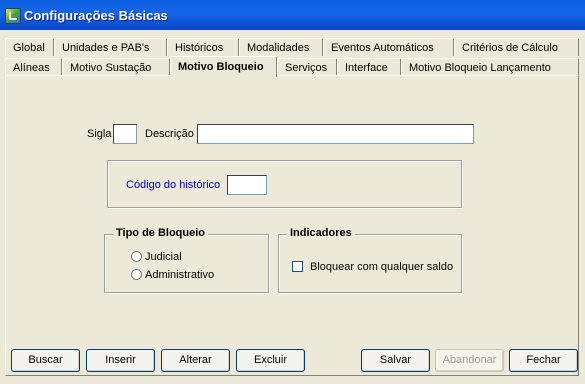  Describe the element at coordinates (195, 360) in the screenshot. I see `alterar-button: Alterar` at that location.